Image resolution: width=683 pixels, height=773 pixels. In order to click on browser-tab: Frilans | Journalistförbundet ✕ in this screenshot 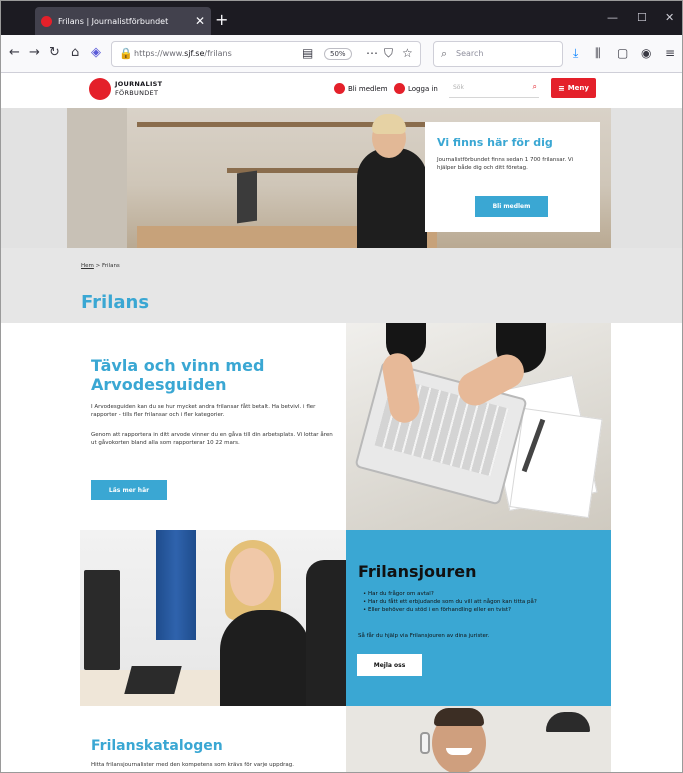, I will do `click(123, 21)`.